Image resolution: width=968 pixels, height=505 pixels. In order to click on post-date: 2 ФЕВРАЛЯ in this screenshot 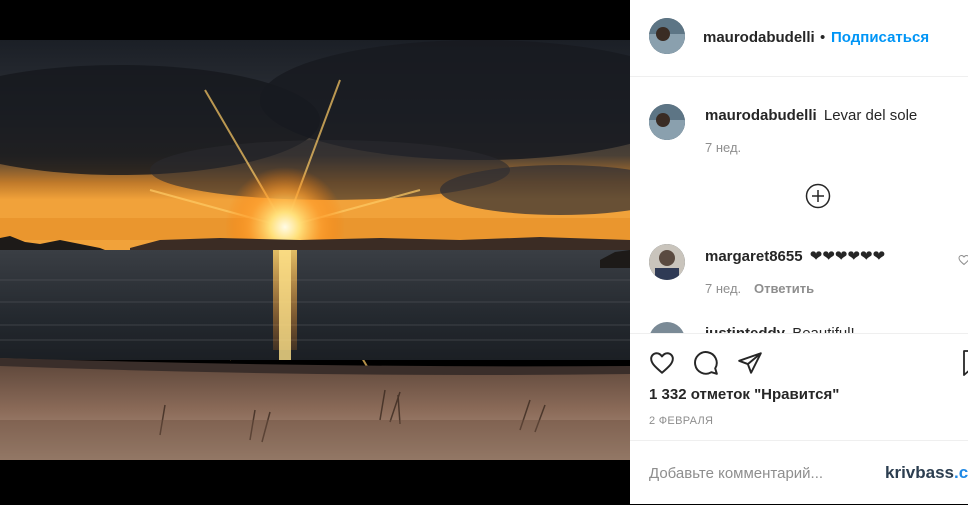, I will do `click(681, 421)`.